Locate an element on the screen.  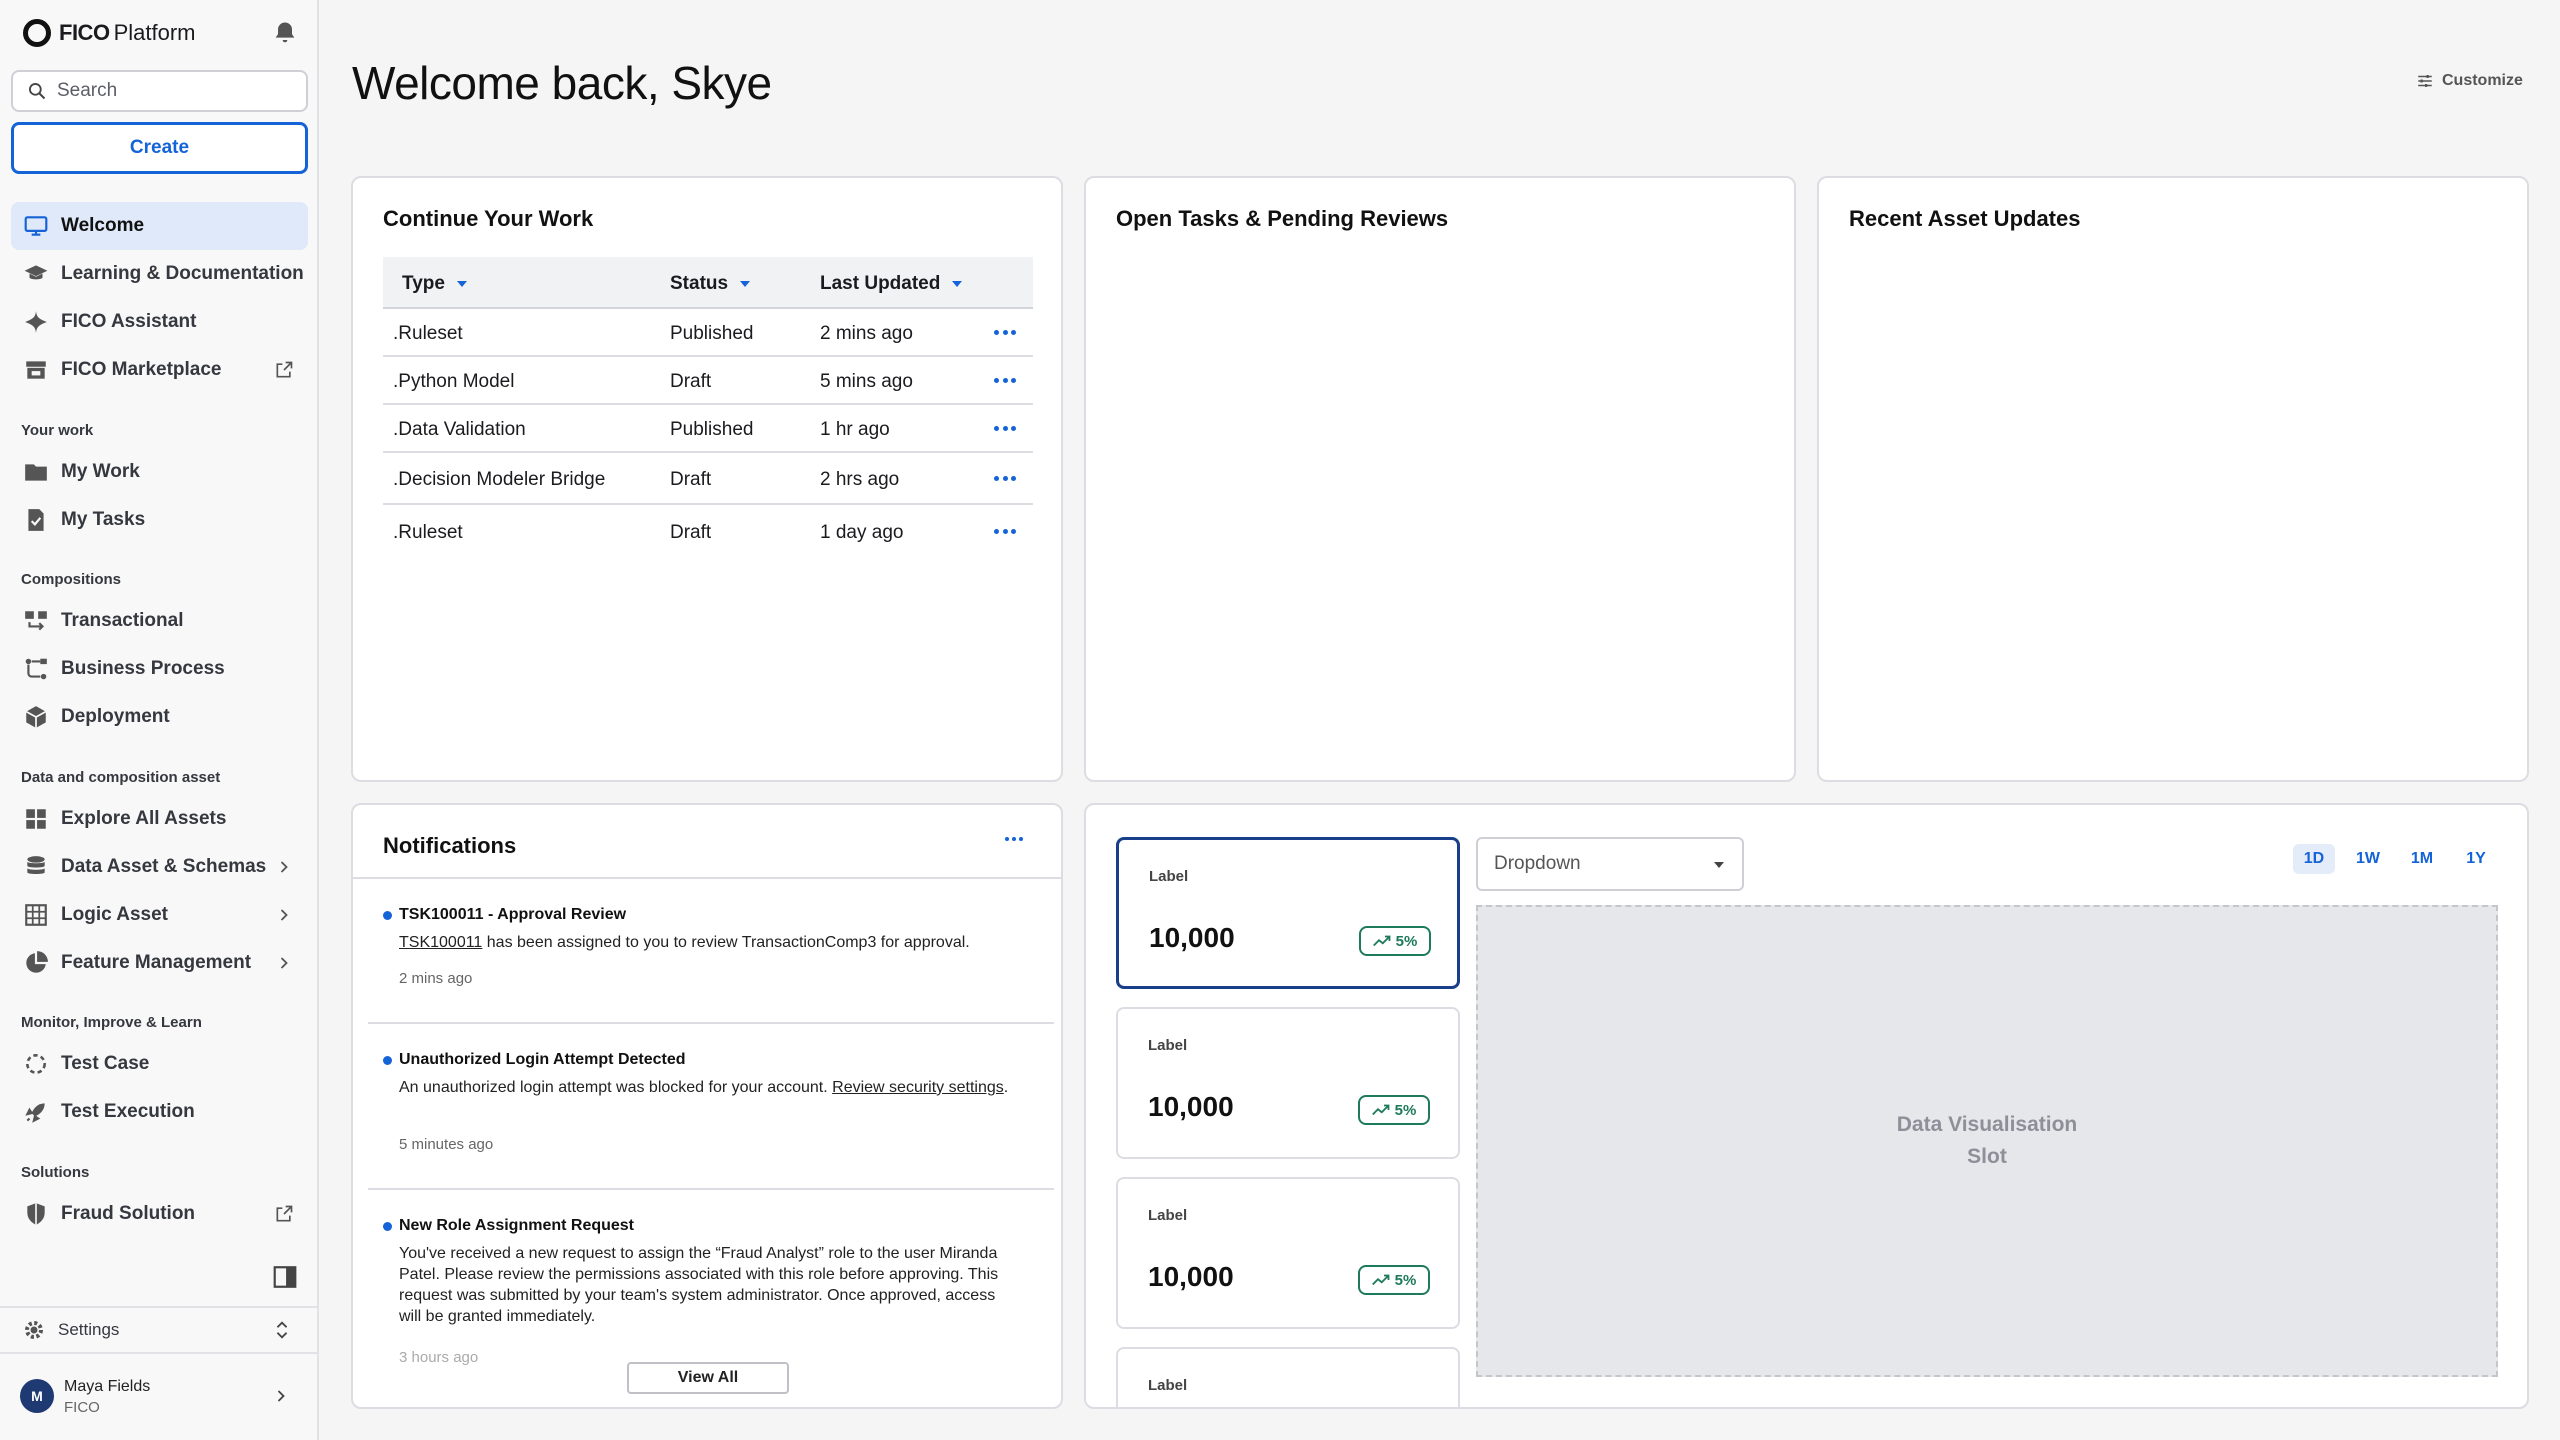
sidebar-item-test-execution: Test Execution is located at coordinates (159, 1112).